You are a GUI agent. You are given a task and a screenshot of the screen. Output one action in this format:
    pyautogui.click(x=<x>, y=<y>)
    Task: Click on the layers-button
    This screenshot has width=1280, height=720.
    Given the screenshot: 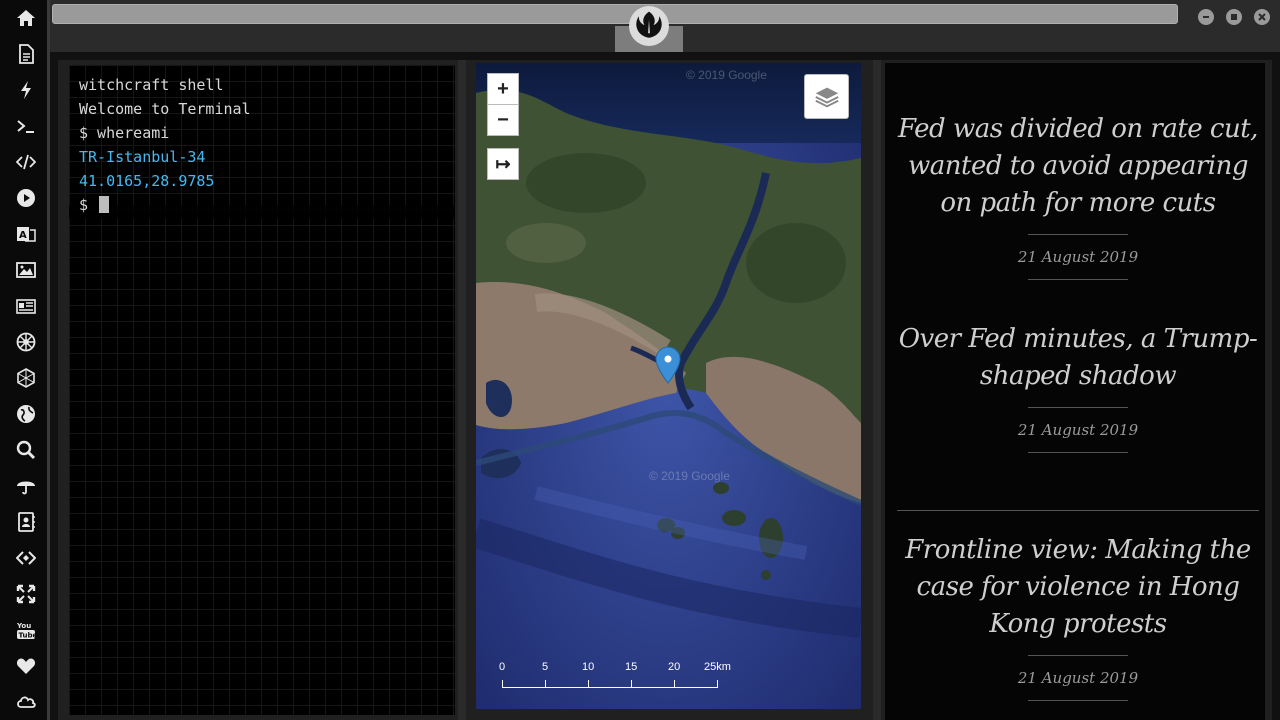 What is the action you would take?
    pyautogui.click(x=826, y=96)
    